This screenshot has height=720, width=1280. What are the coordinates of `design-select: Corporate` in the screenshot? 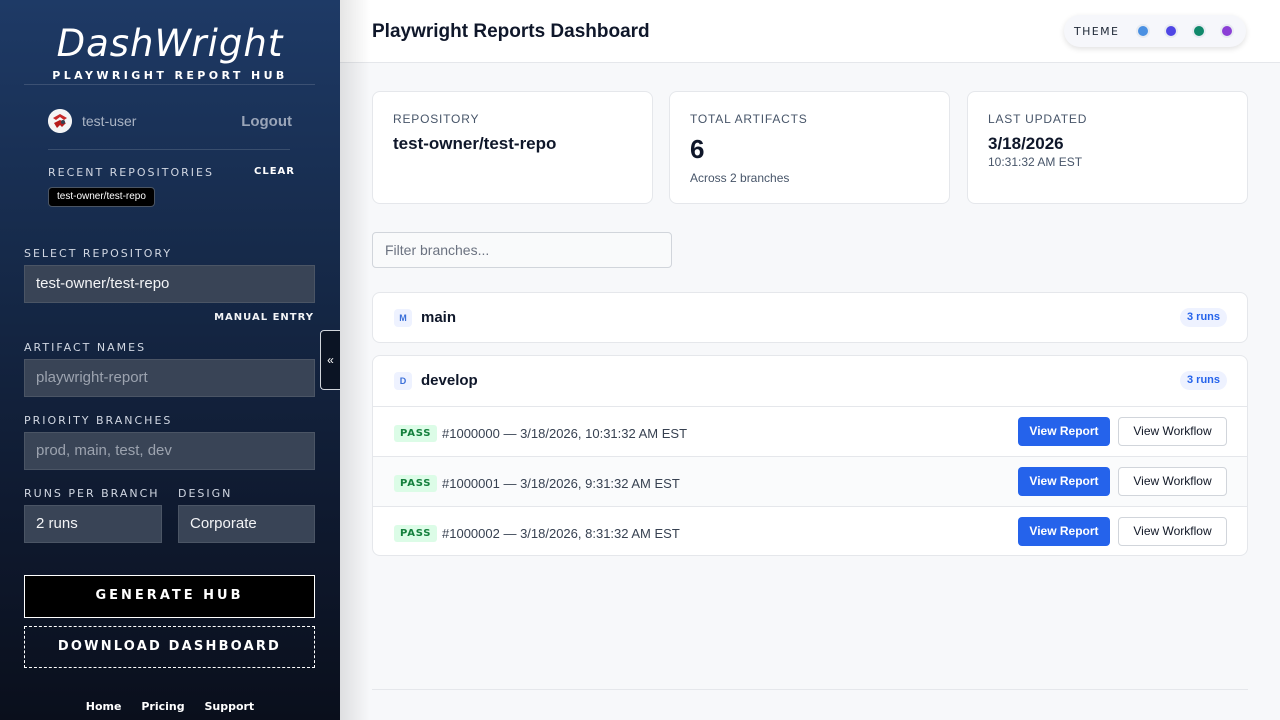 It's located at (246, 524).